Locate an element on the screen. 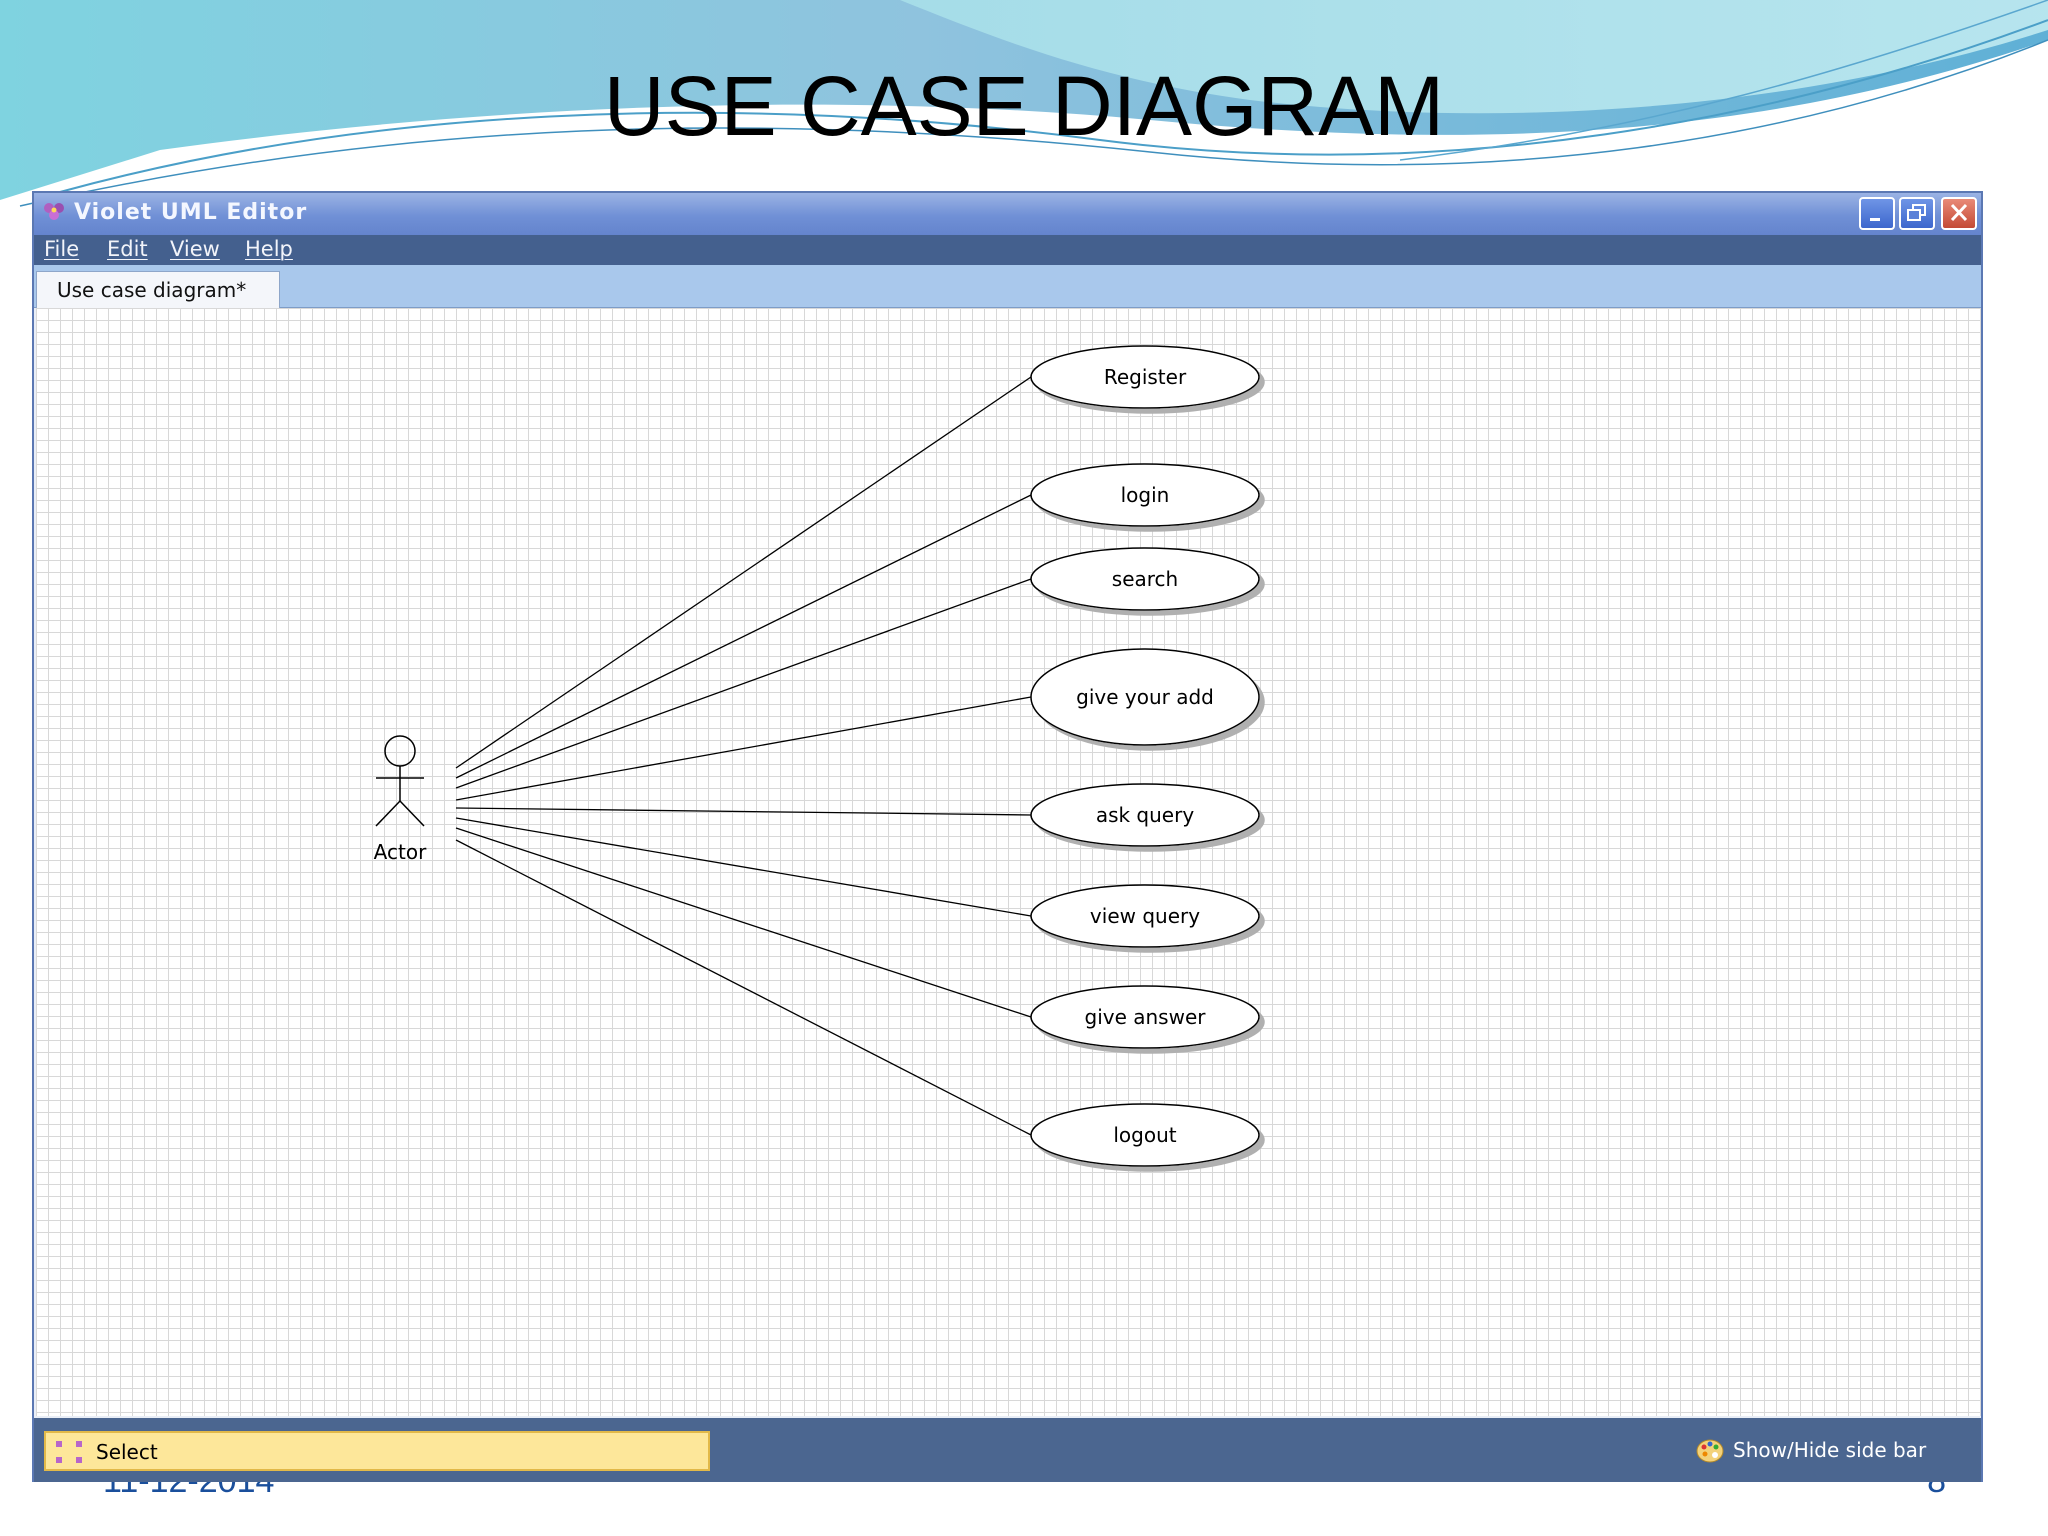 This screenshot has width=2048, height=1536. use-case-view-query: view query is located at coordinates (1145, 916).